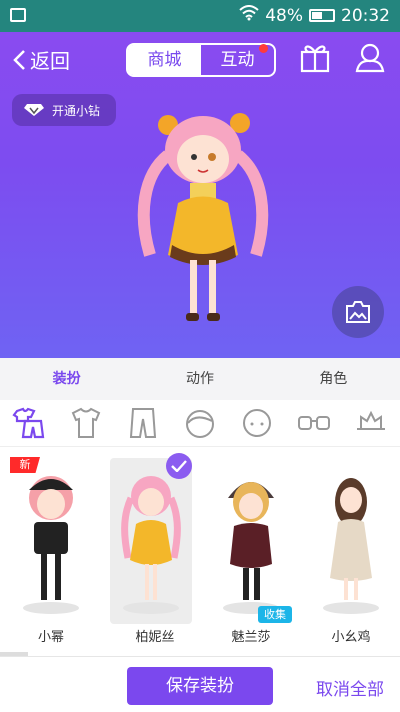 This screenshot has width=400, height=712. Describe the element at coordinates (275, 614) in the screenshot. I see `collect-tag: 收集` at that location.